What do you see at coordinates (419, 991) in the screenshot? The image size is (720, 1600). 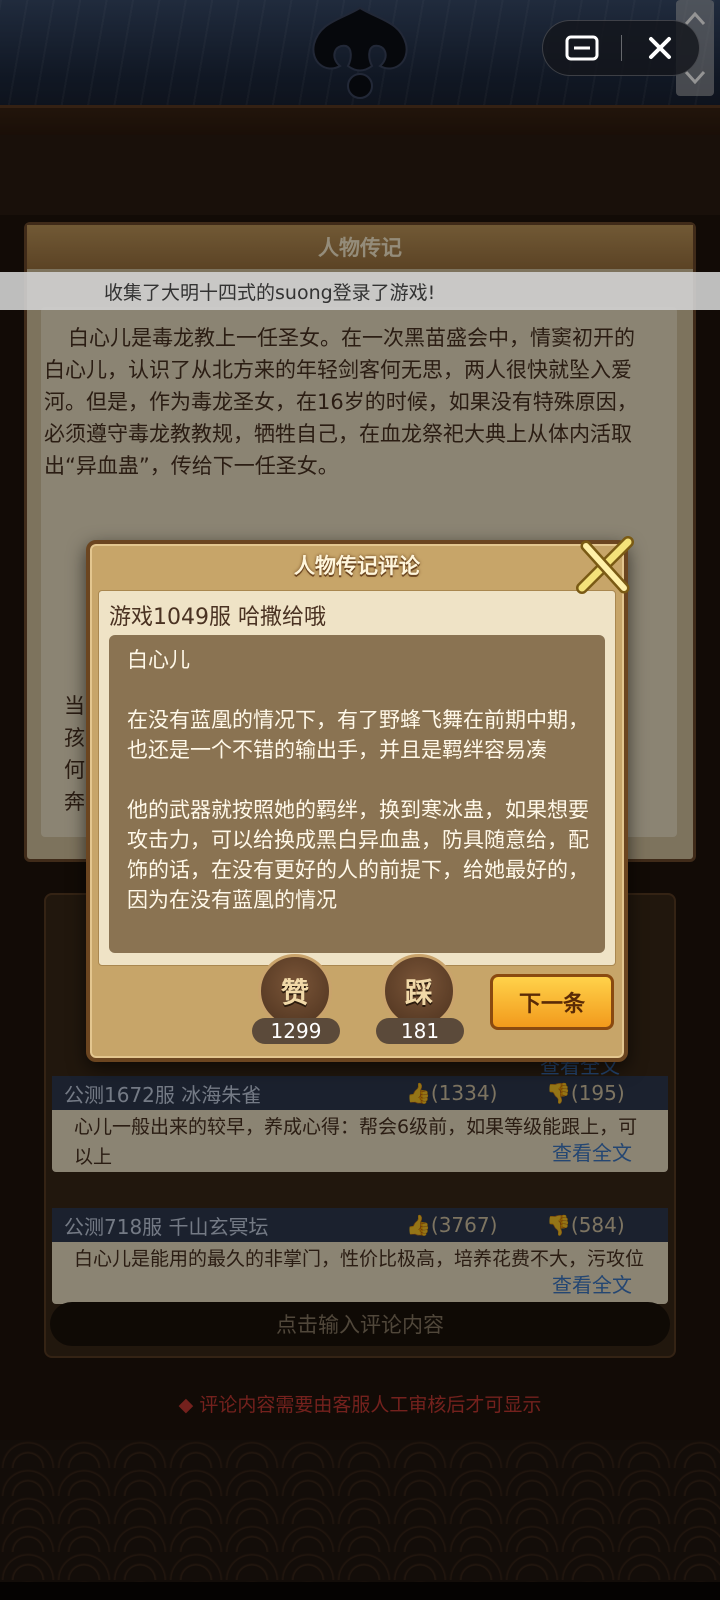 I see `dislike-button: 踩` at bounding box center [419, 991].